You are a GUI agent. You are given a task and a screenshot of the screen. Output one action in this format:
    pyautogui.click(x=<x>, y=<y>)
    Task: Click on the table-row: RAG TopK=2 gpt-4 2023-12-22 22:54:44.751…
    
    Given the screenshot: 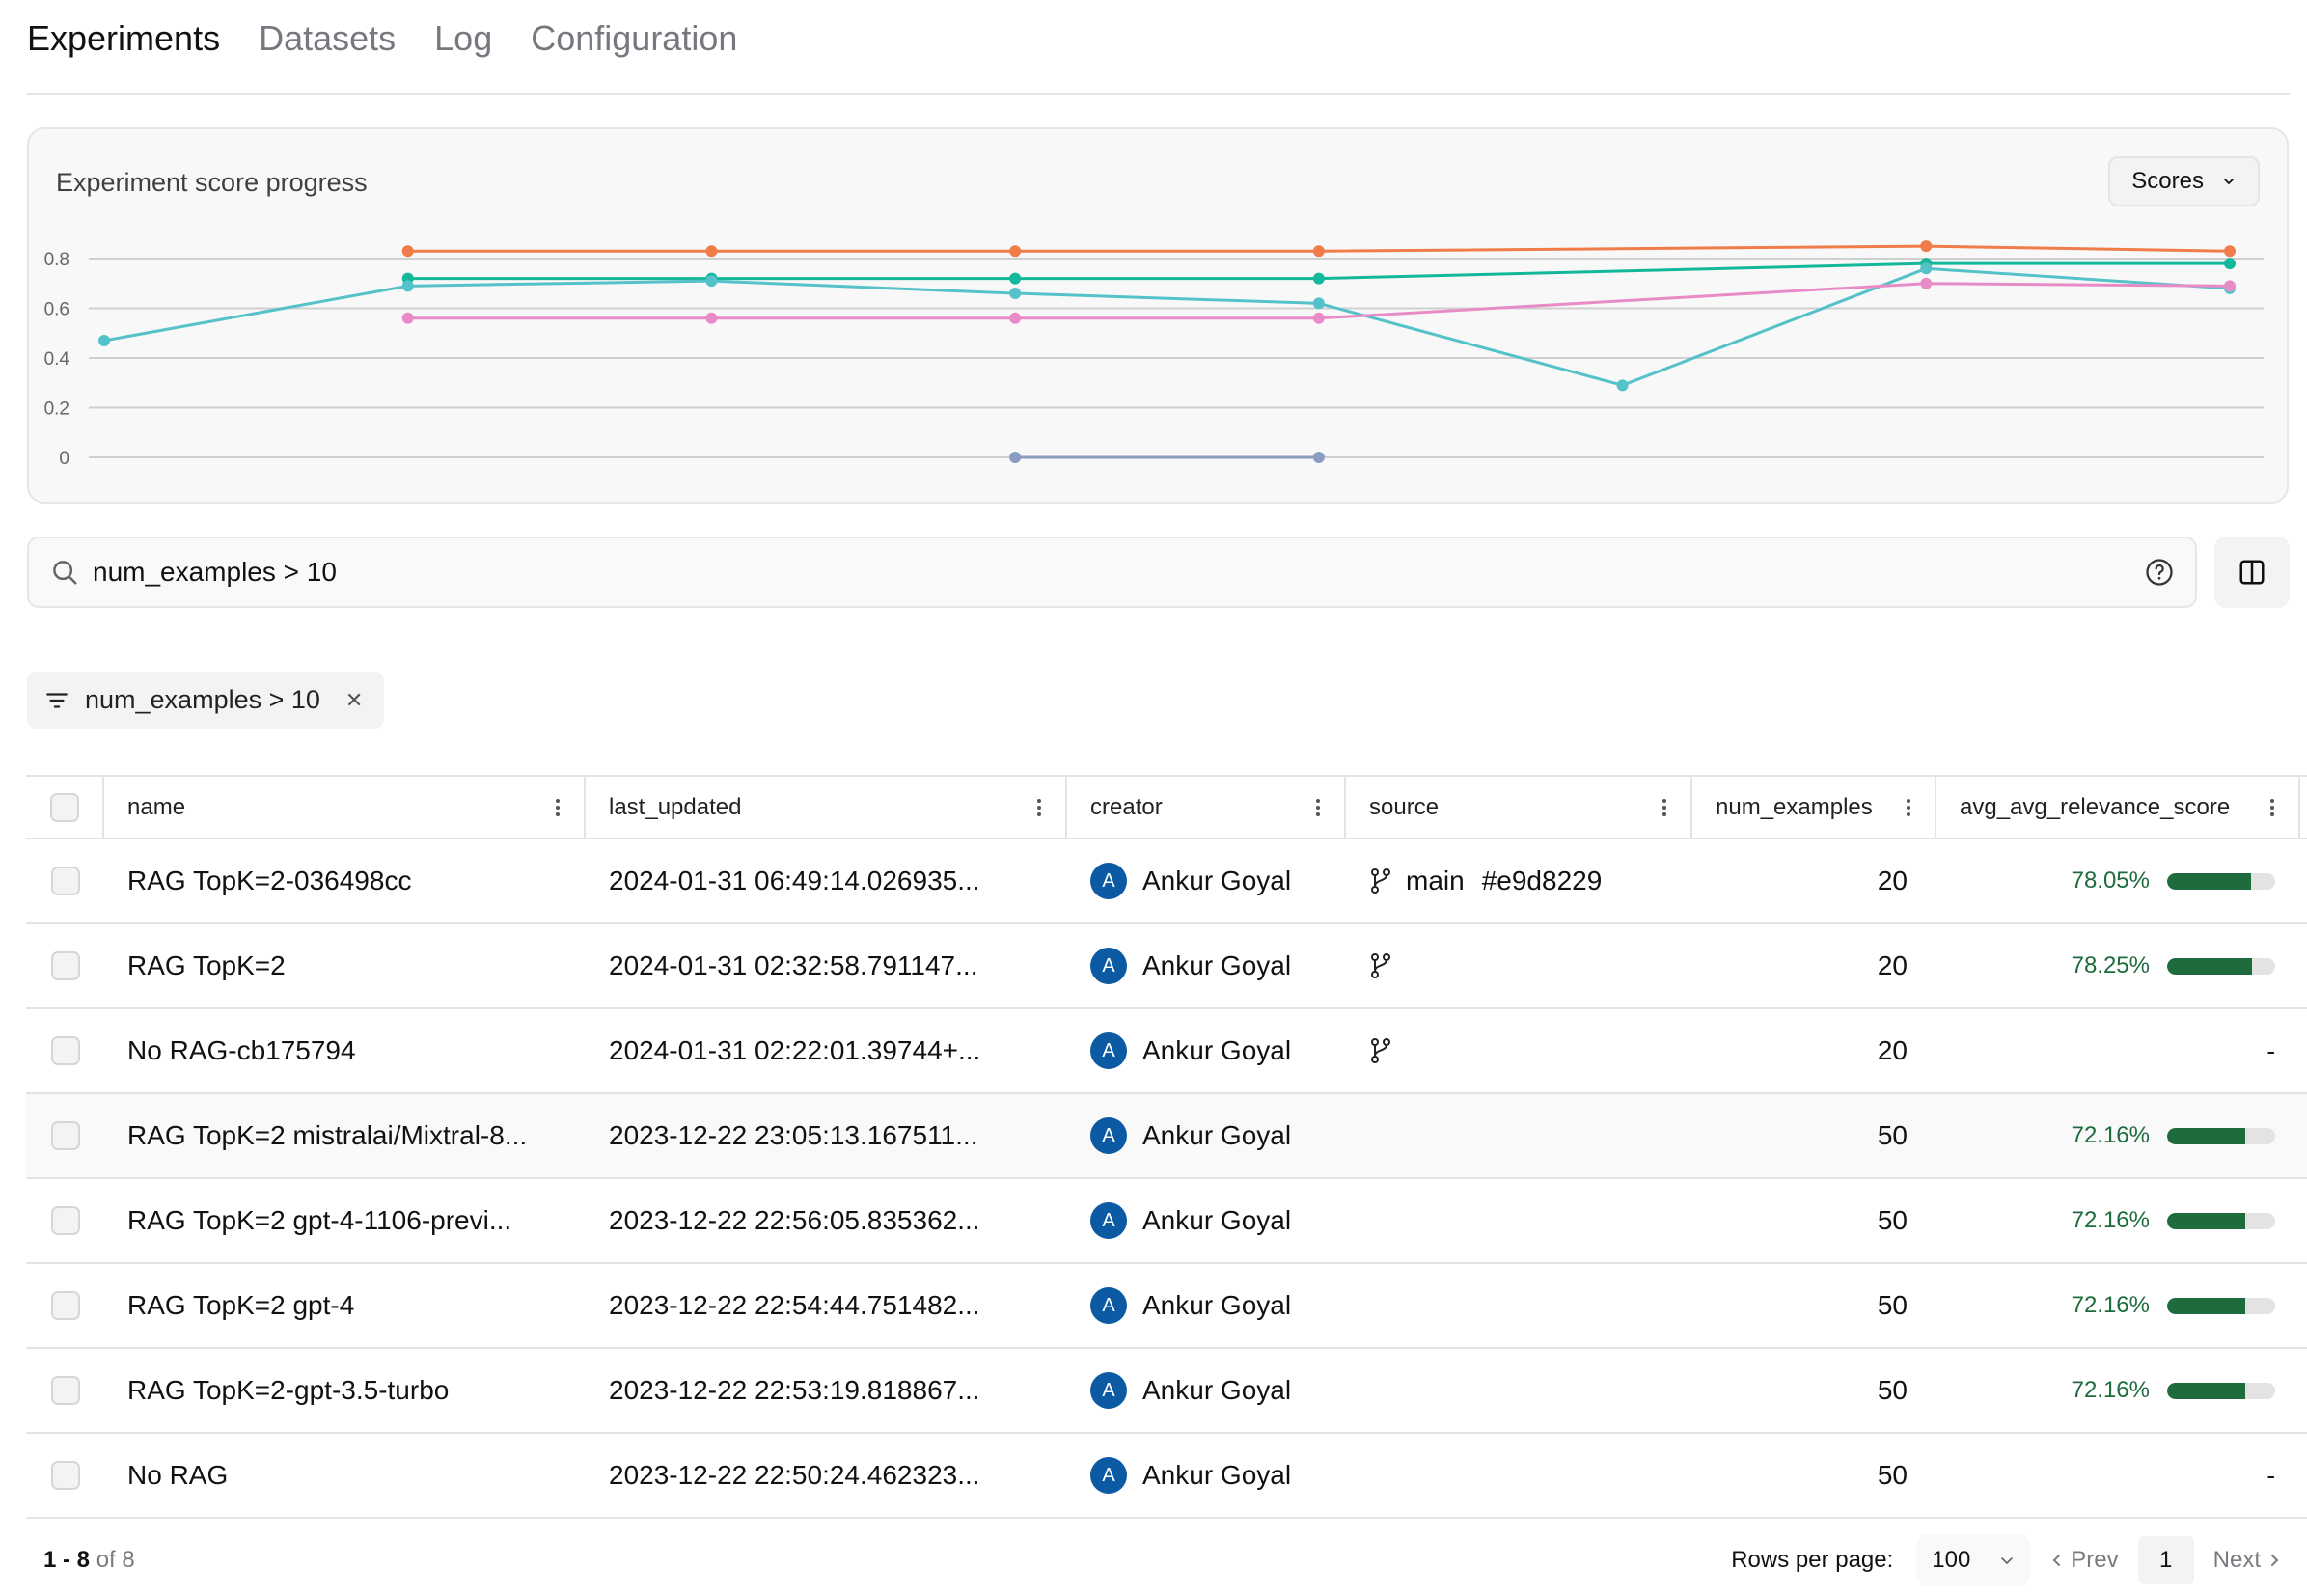 What is the action you would take?
    pyautogui.click(x=1167, y=1307)
    